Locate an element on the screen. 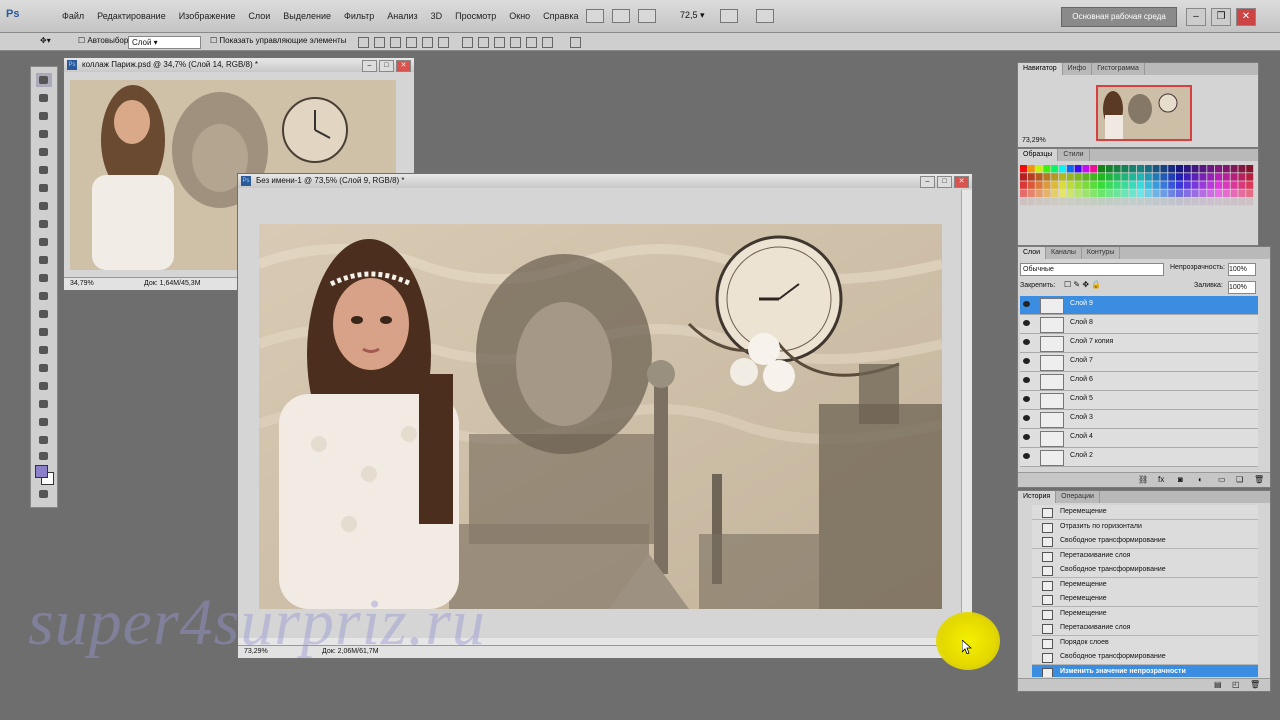  layer-row: Слой 7 копия is located at coordinates (1139, 343).